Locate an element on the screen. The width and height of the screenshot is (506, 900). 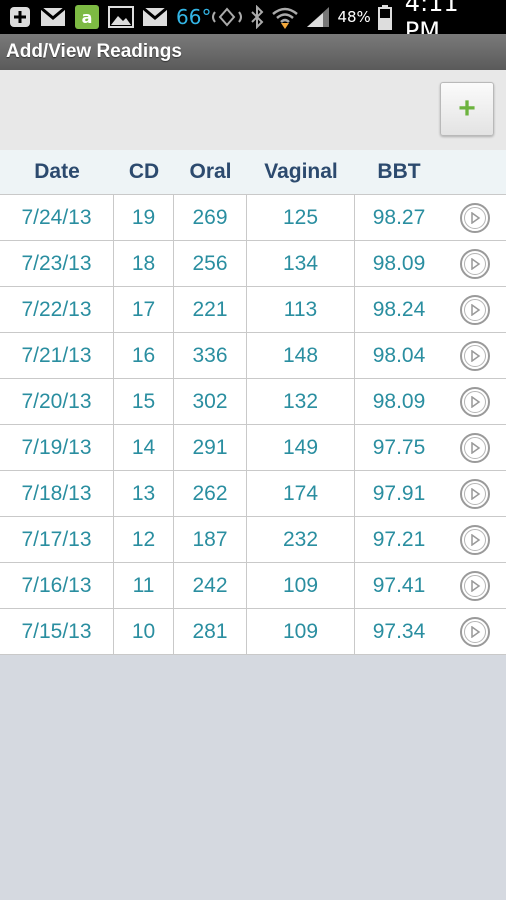
cell-bbt: 98.27 is located at coordinates (399, 217).